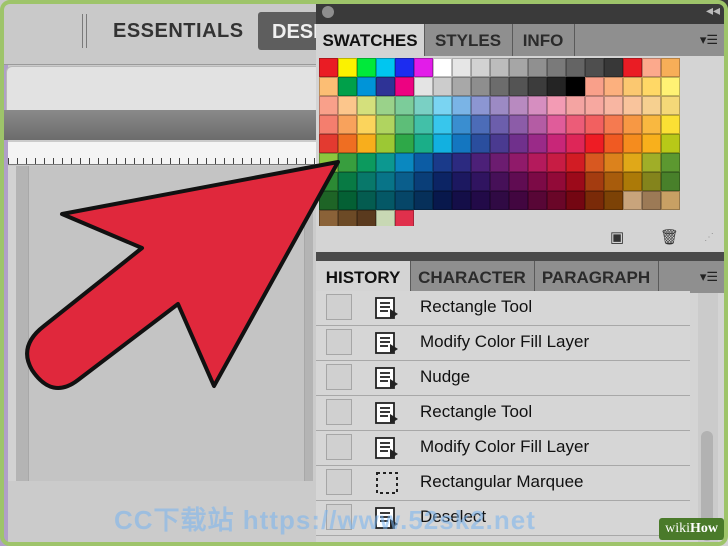 This screenshot has height=546, width=728. I want to click on history-item: Nudge, so click(503, 378).